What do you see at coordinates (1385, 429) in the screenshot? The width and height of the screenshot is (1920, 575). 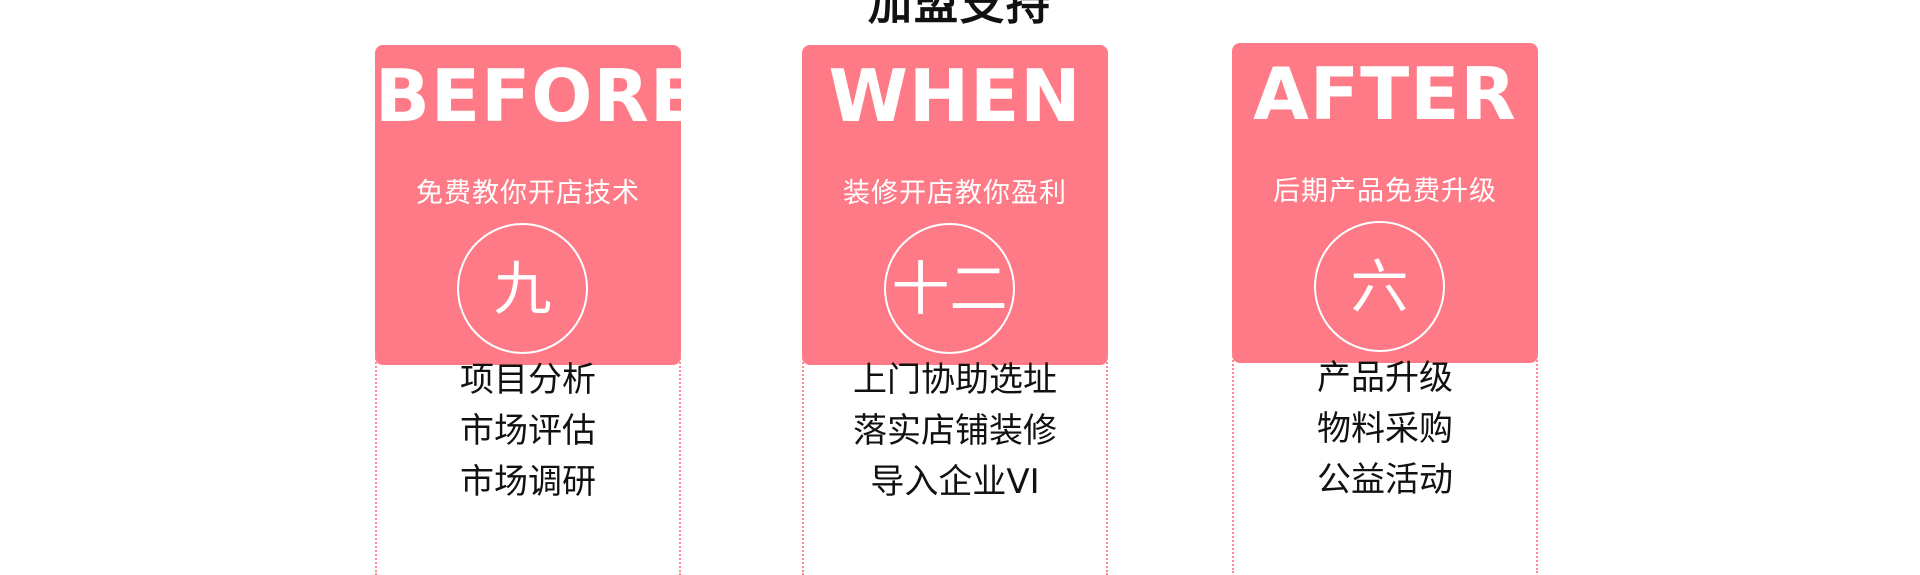 I see `list-item: 物料采购` at bounding box center [1385, 429].